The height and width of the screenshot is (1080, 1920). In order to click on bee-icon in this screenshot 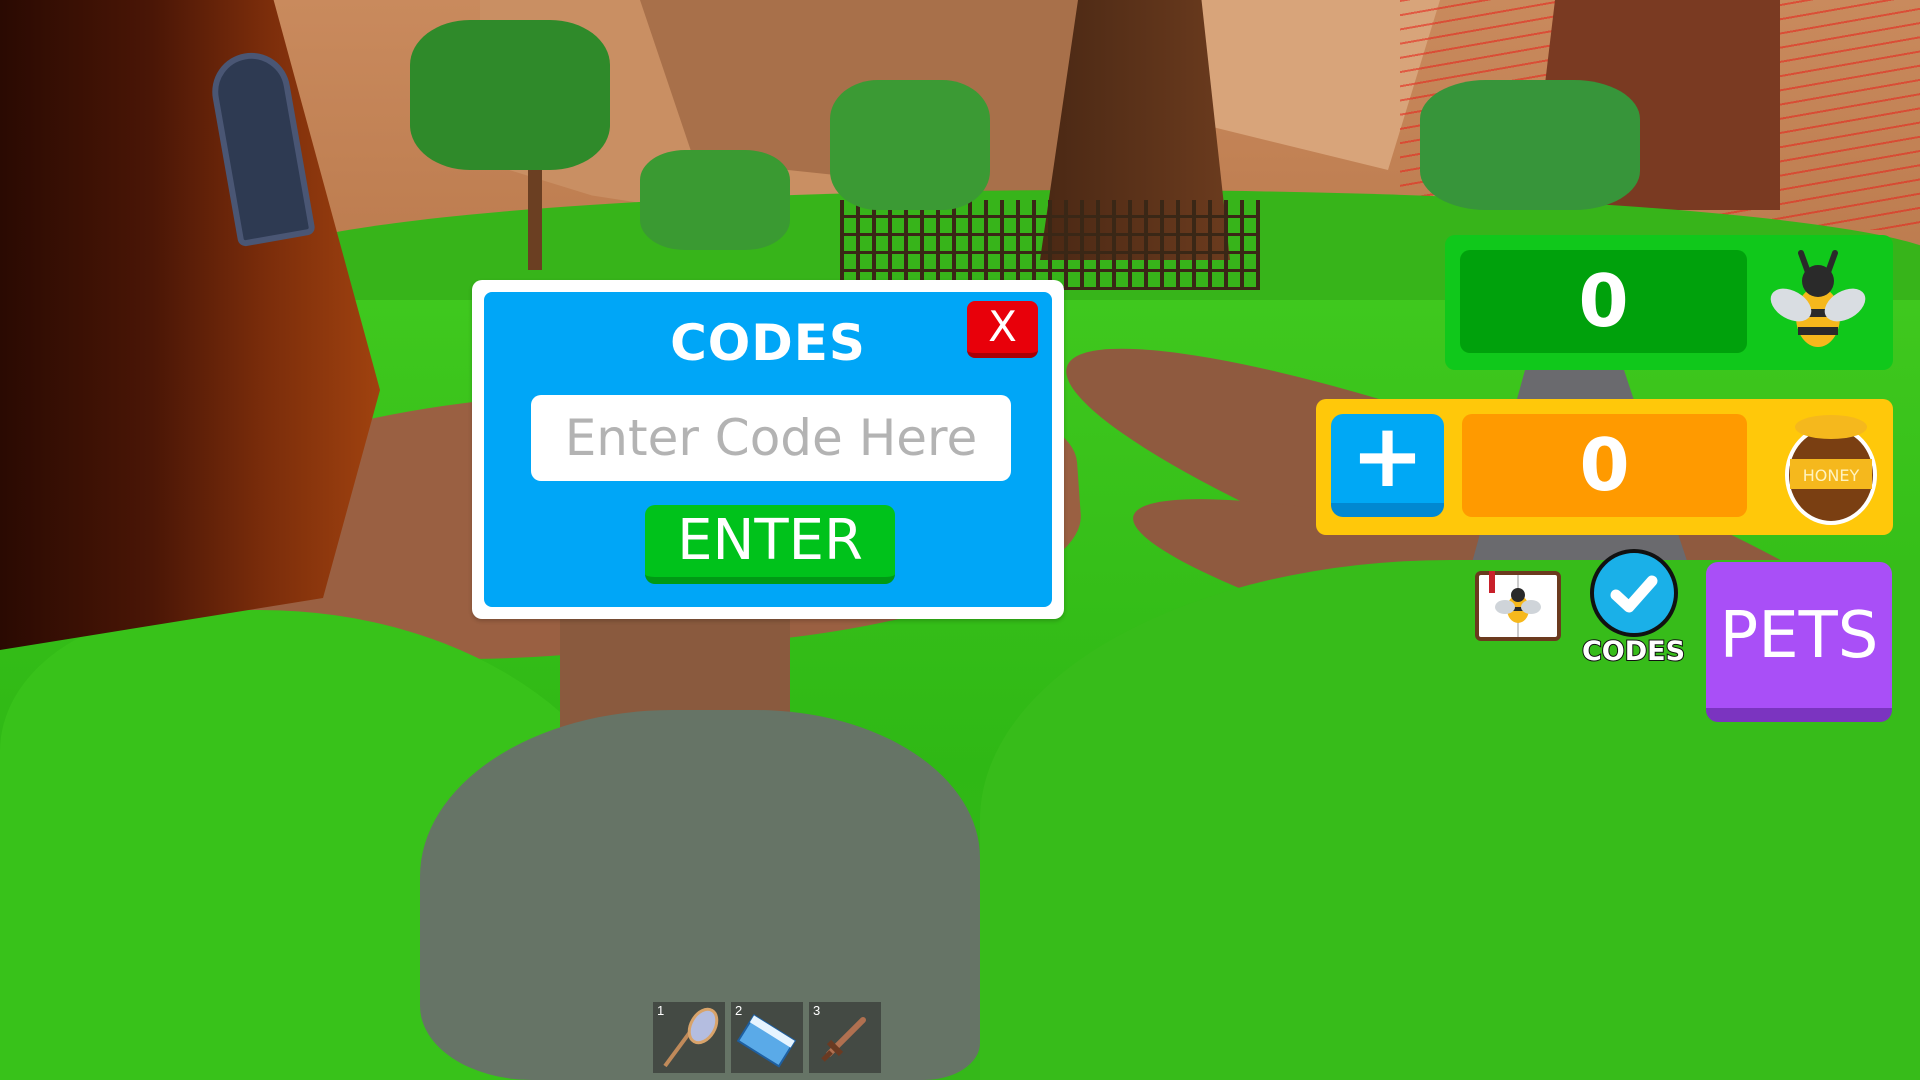, I will do `click(1818, 298)`.